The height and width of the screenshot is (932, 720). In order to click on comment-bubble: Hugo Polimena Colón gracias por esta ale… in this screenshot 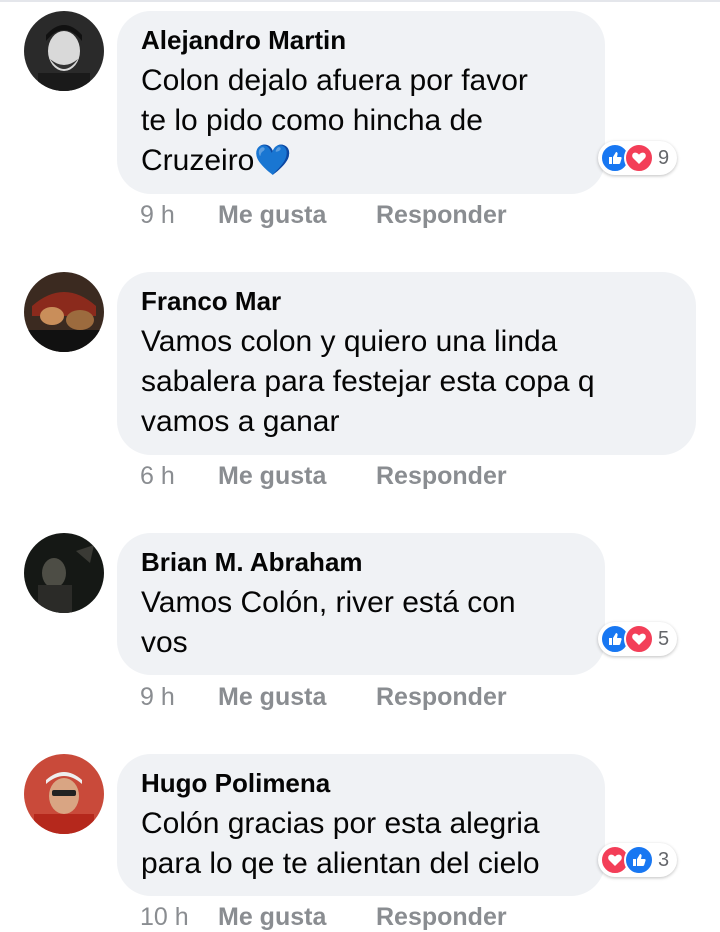, I will do `click(361, 825)`.